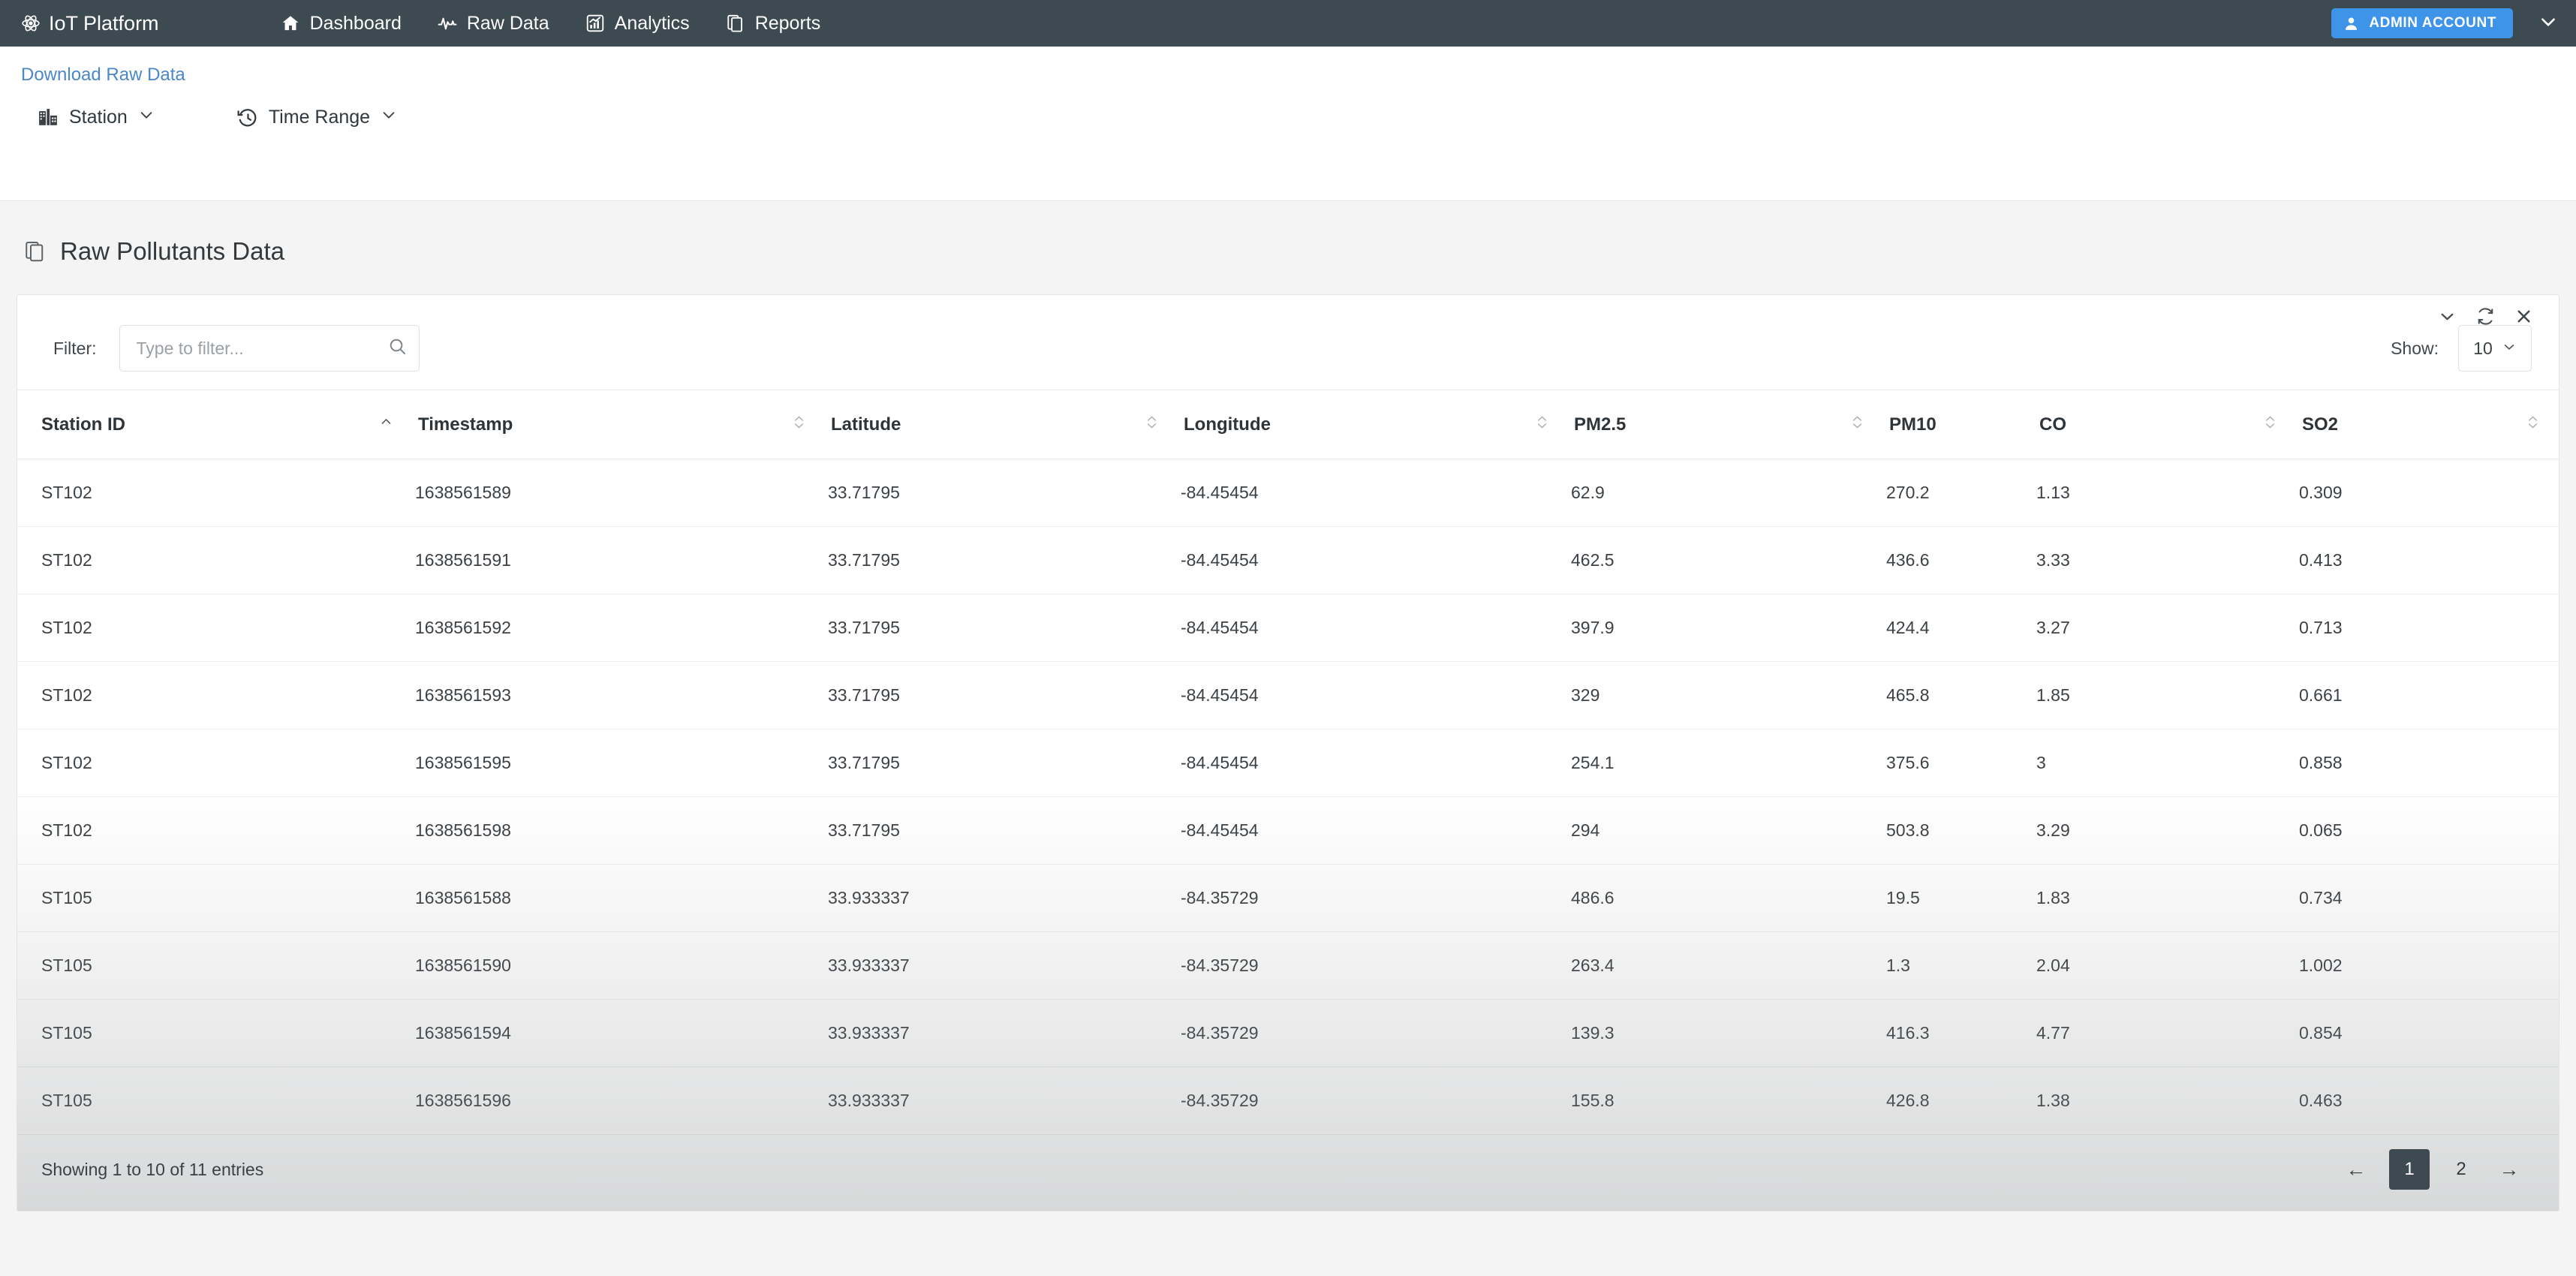  What do you see at coordinates (35, 251) in the screenshot?
I see `copy-pages-icon` at bounding box center [35, 251].